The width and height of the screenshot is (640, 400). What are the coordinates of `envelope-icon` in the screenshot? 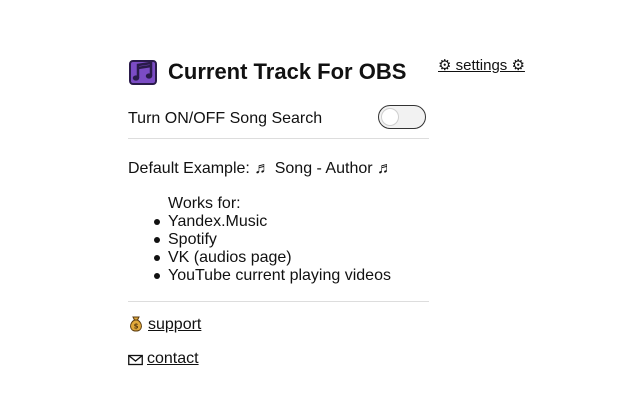 It's located at (135, 362).